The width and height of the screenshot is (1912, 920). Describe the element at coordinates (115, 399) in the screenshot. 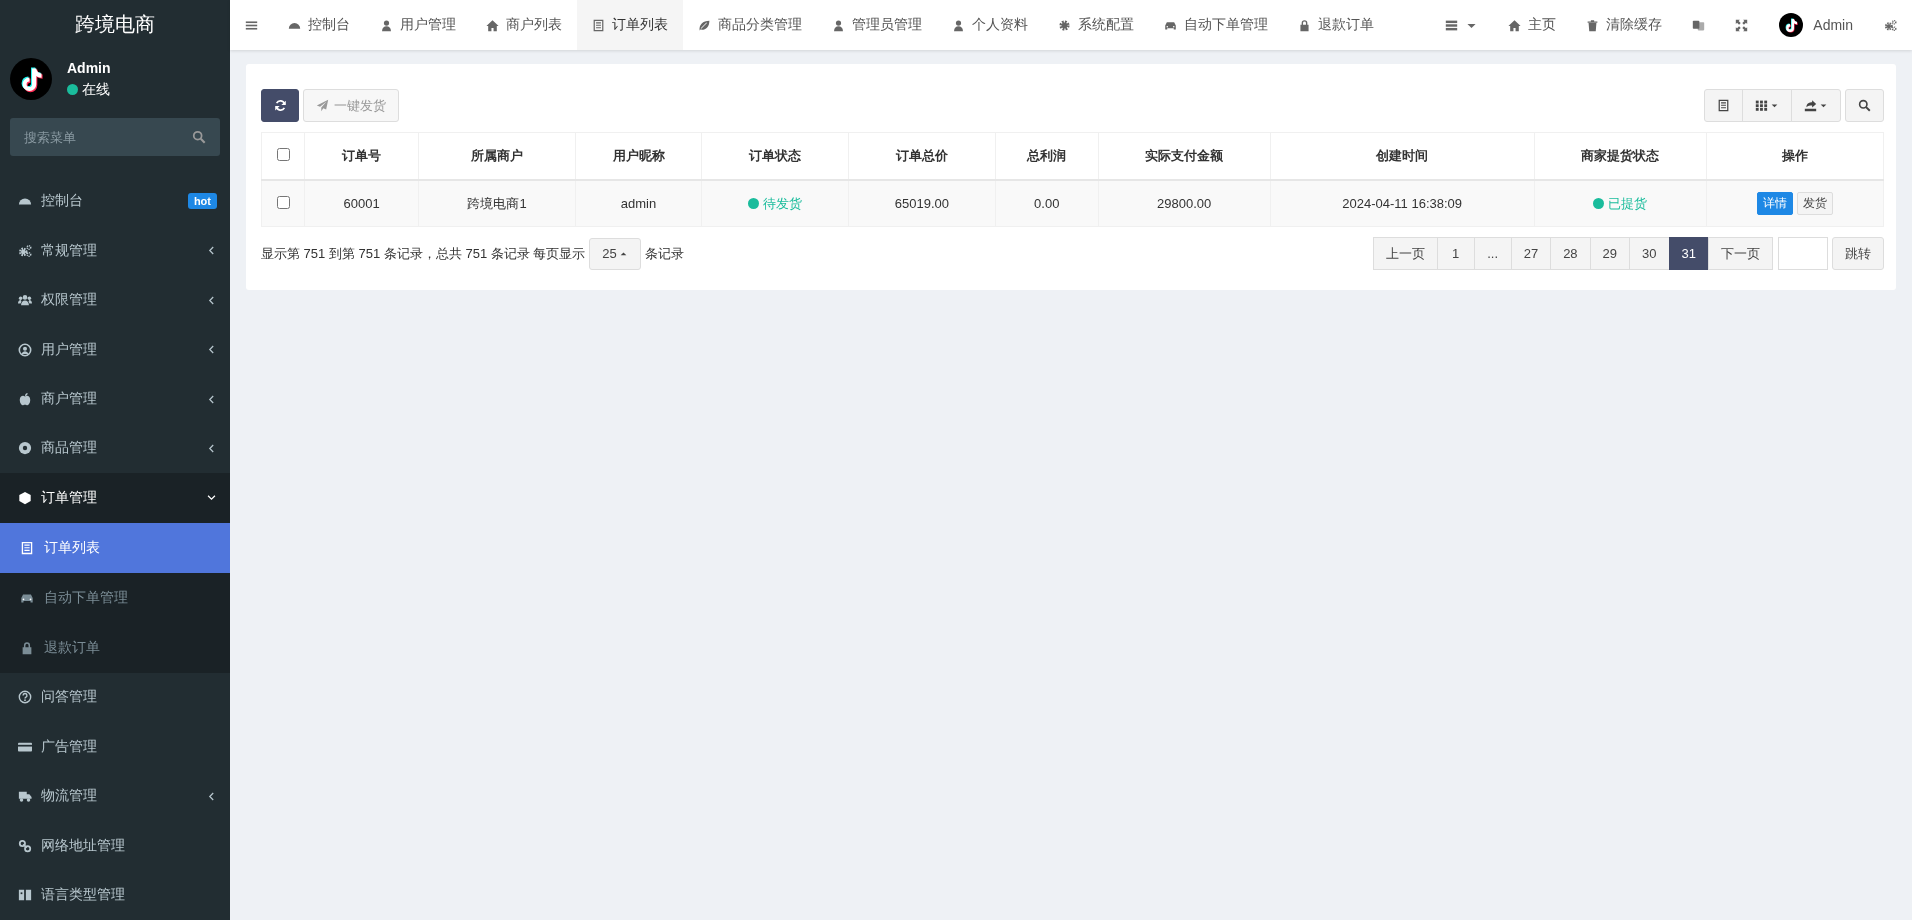

I see `menu-item: 商户管理` at that location.